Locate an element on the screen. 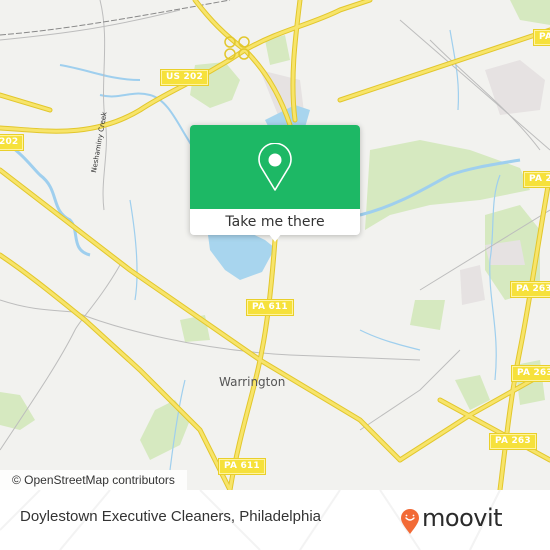 The height and width of the screenshot is (550, 550). moovit-logo: moovit is located at coordinates (475, 520).